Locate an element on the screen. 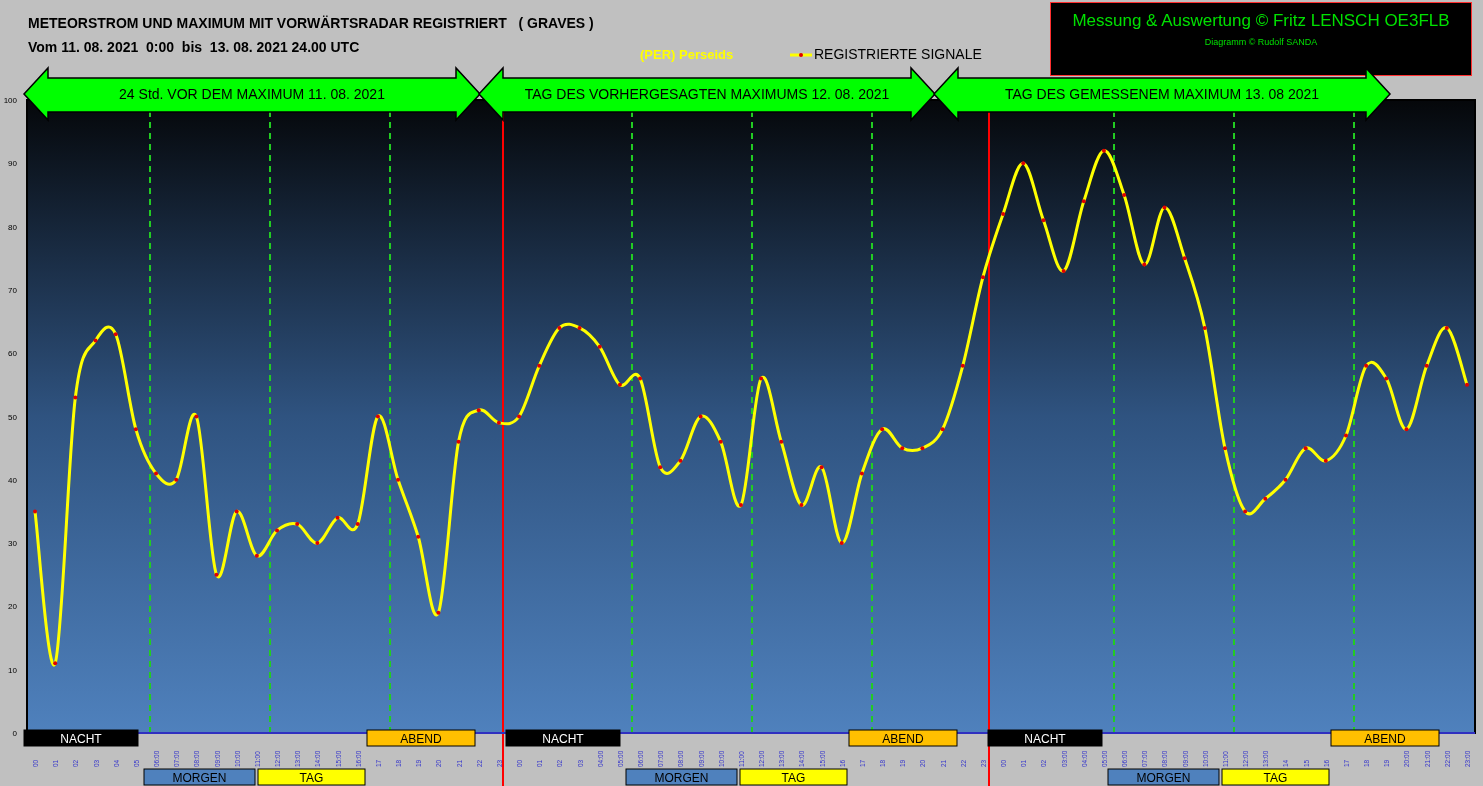 The image size is (1483, 786). y-axis-tick: 20 is located at coordinates (12, 607).